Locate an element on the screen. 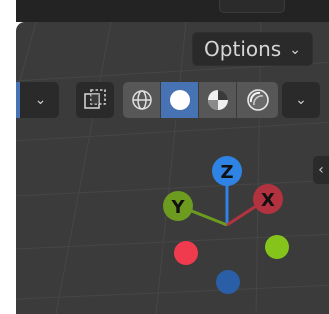 The height and width of the screenshot is (314, 329). header-tab is located at coordinates (252, 6).